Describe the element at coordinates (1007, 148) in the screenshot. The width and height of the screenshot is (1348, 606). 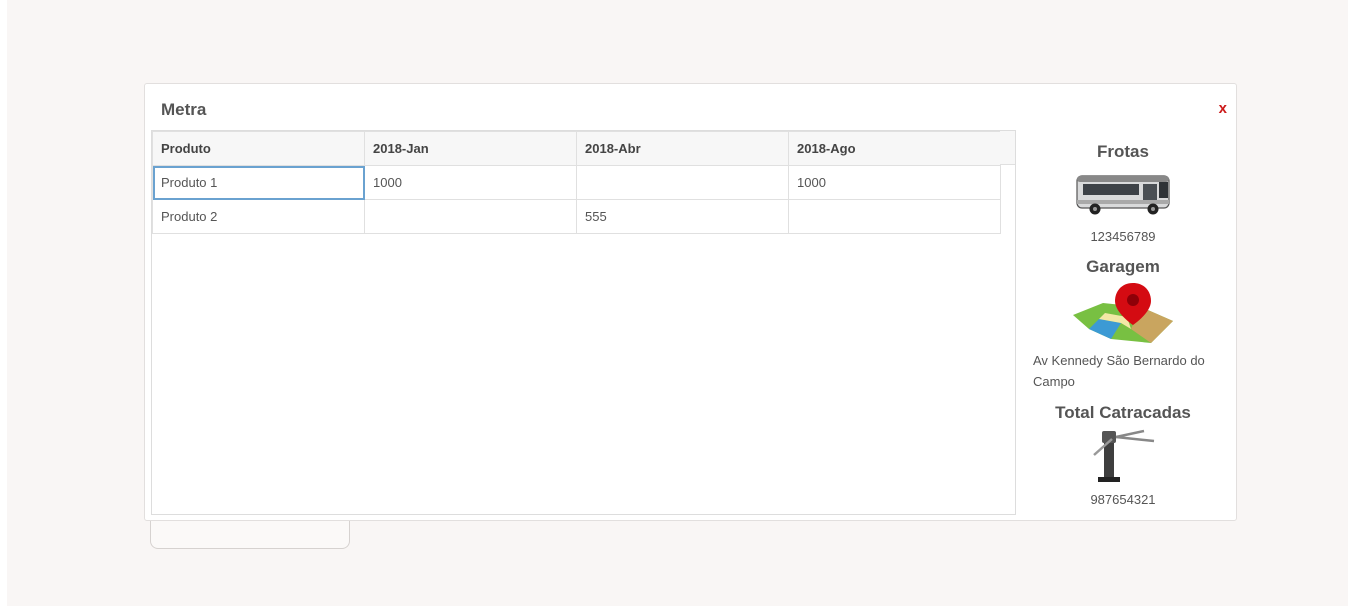
I see `header-scrollbar-spacer` at that location.